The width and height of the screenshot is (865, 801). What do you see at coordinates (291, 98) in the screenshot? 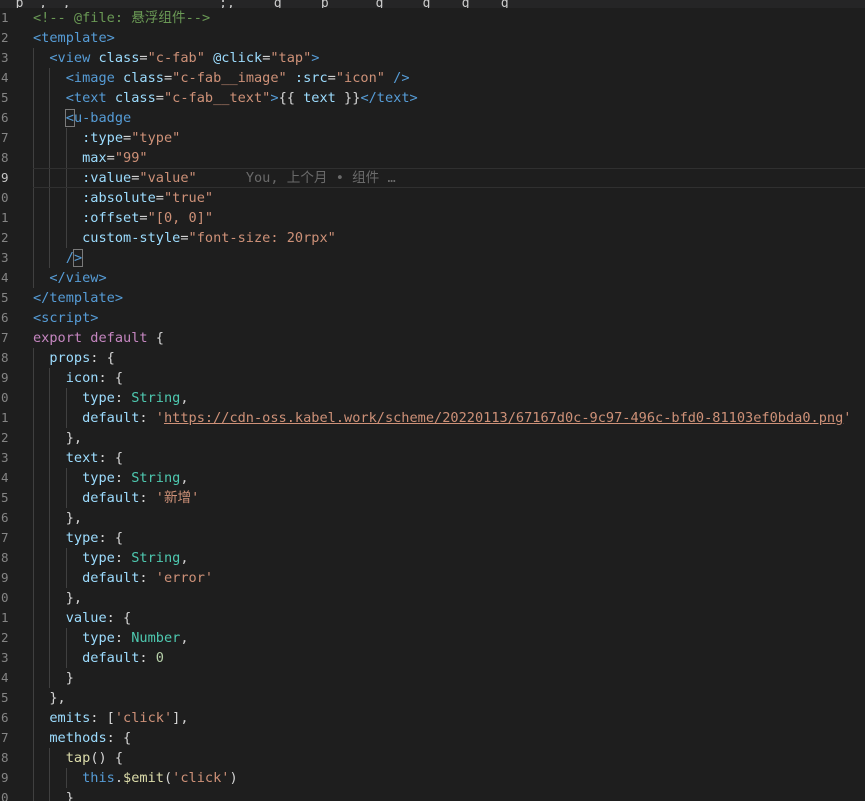
I see `code-token: {{` at bounding box center [291, 98].